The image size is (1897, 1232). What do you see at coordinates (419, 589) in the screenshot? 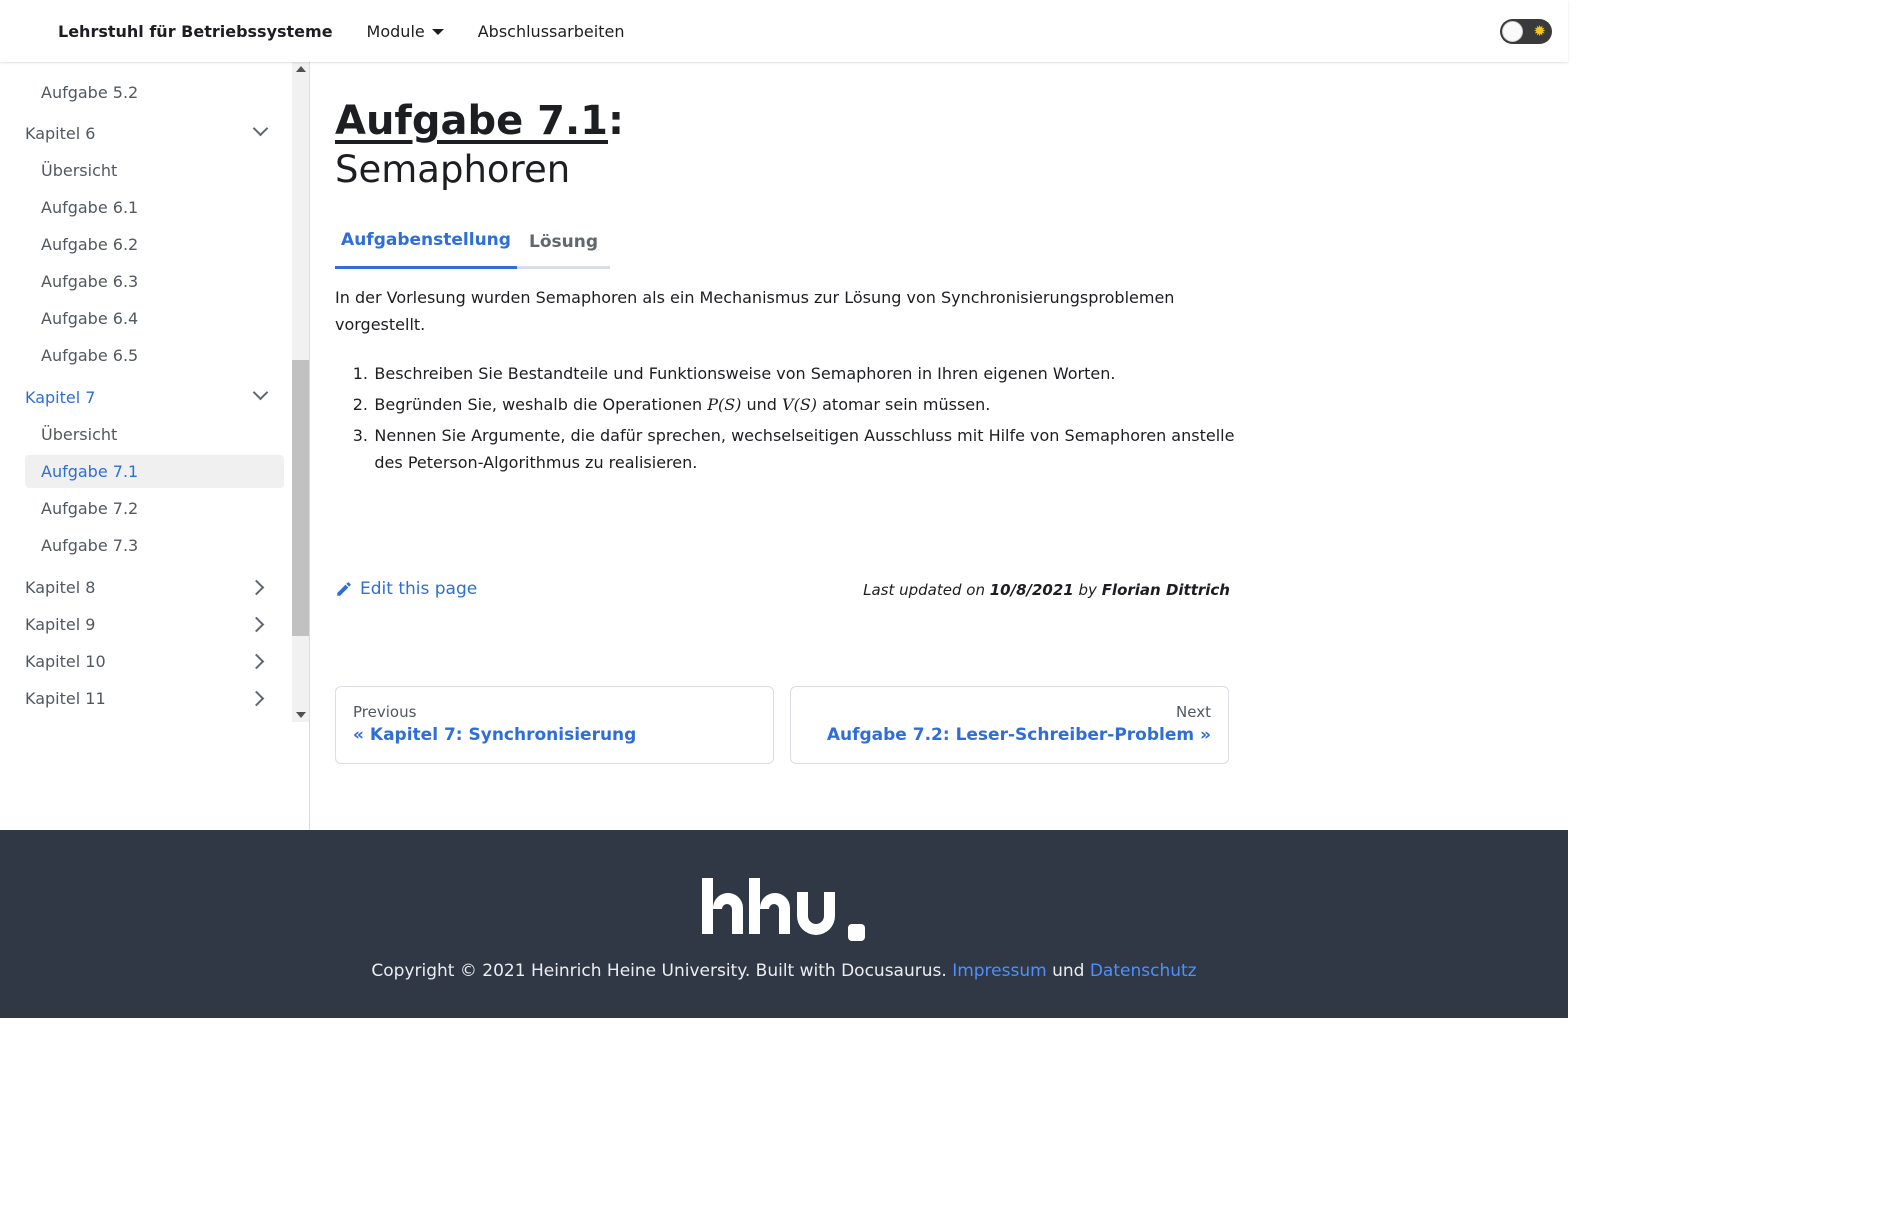
I see `edit-label: Edit this page` at bounding box center [419, 589].